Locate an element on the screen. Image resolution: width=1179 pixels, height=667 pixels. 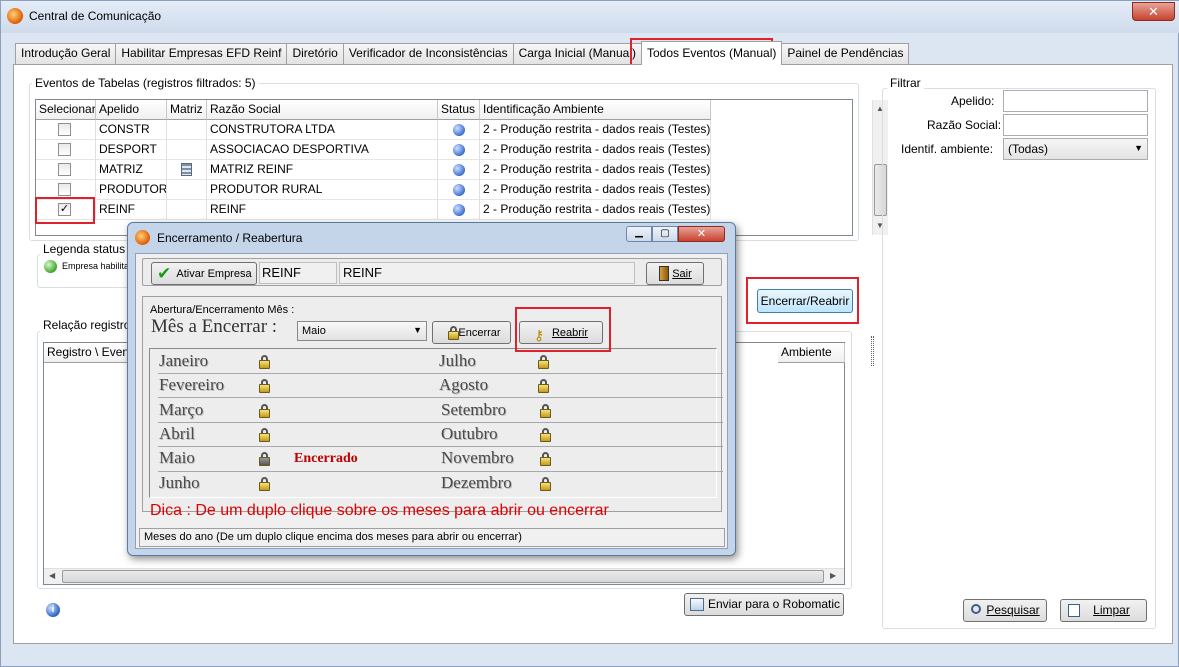
dialog-close-button: ✕ is located at coordinates (701, 234).